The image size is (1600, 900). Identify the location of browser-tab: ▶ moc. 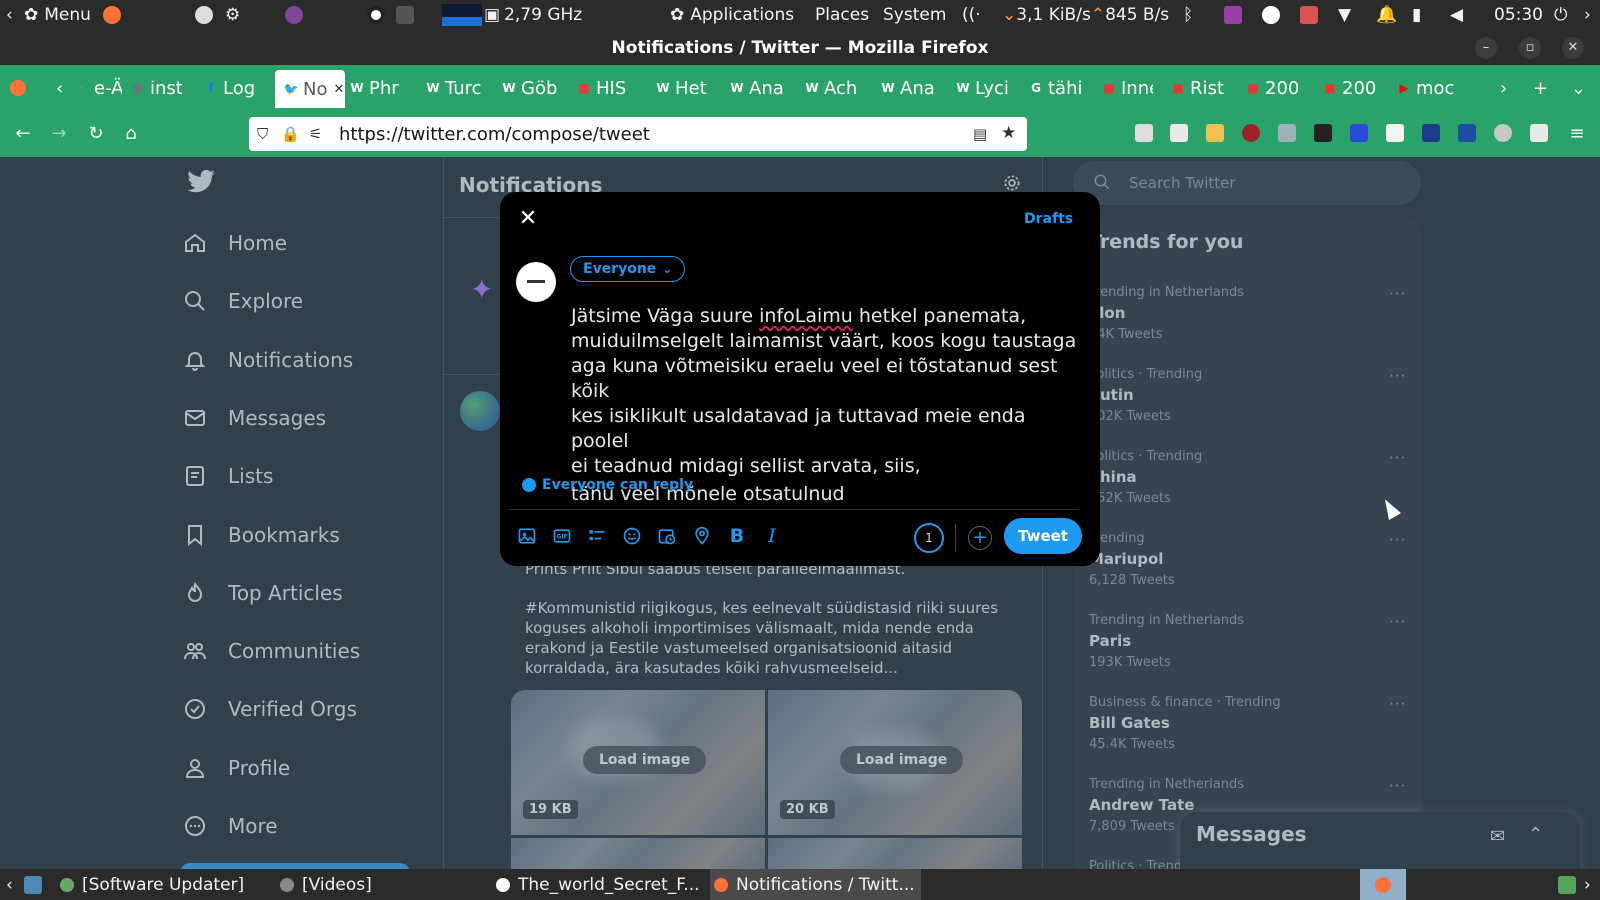
(1427, 88).